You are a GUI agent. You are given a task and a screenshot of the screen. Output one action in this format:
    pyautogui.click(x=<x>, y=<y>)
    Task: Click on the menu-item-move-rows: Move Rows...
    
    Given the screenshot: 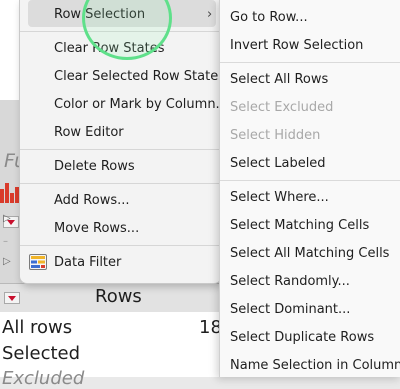 What is the action you would take?
    pyautogui.click(x=96, y=229)
    